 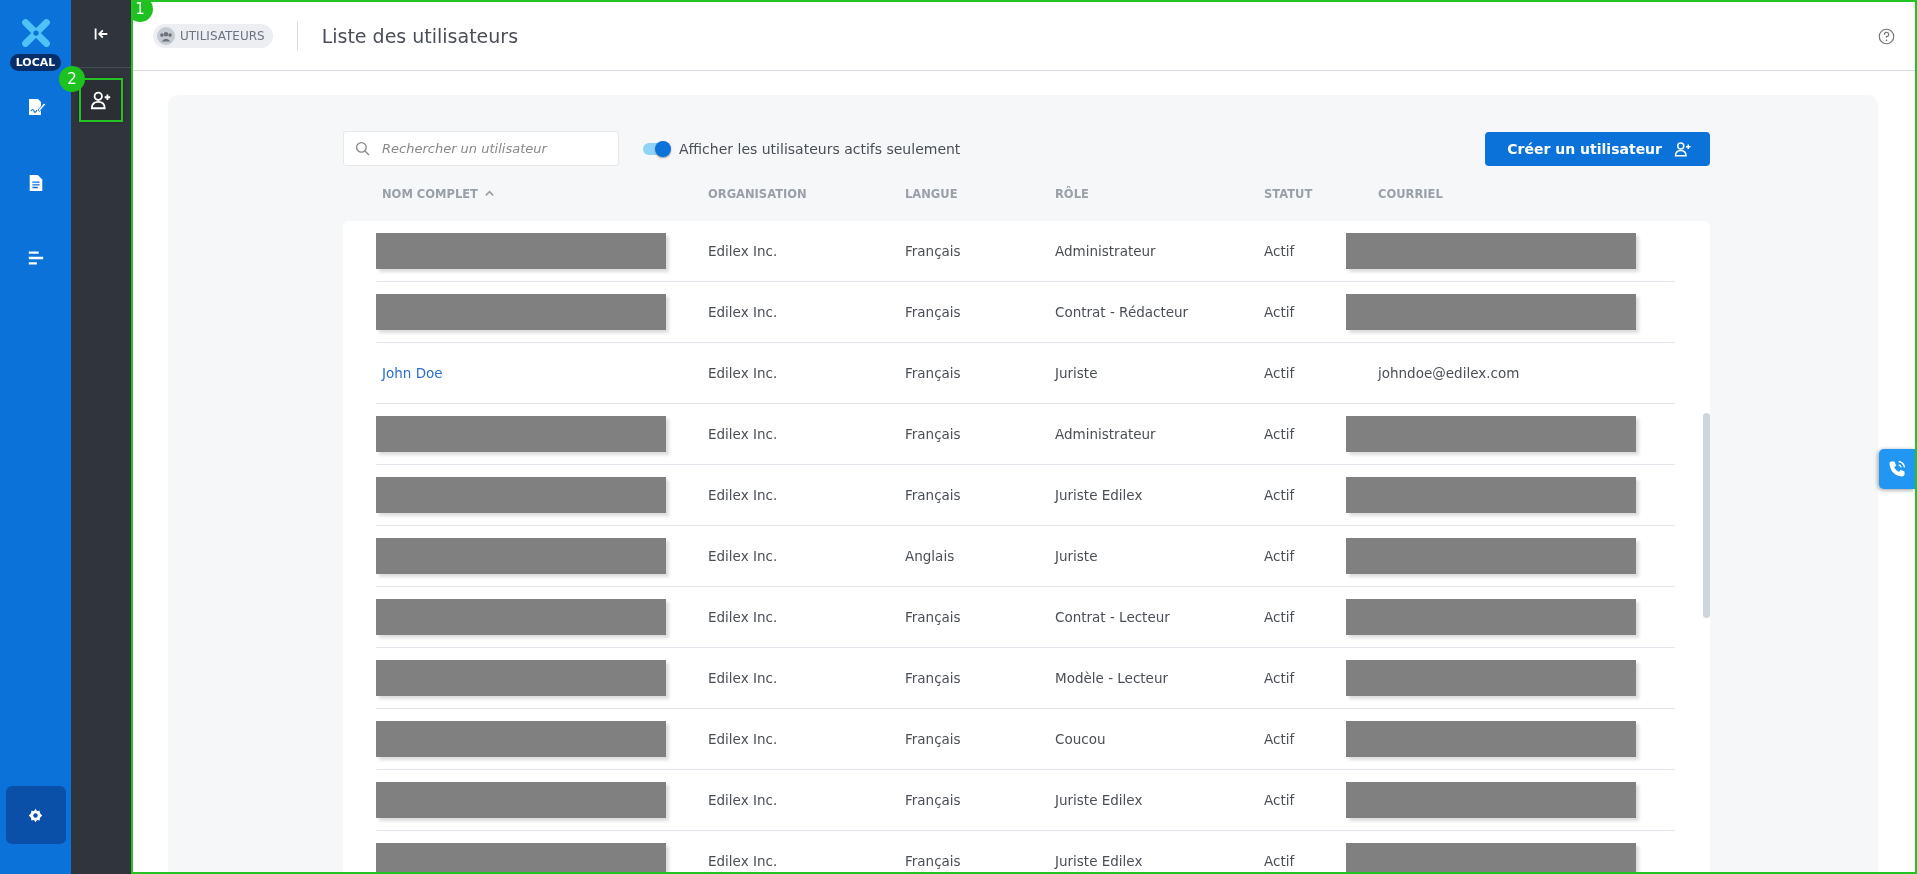 What do you see at coordinates (420, 36) in the screenshot?
I see `page-title: Liste des utilisateurs` at bounding box center [420, 36].